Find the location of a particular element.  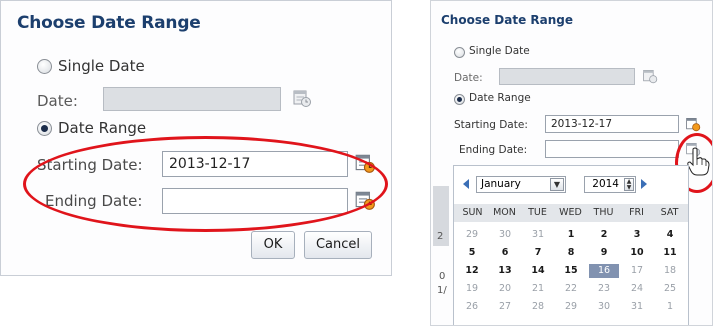

calendar-day: 11 is located at coordinates (670, 253).